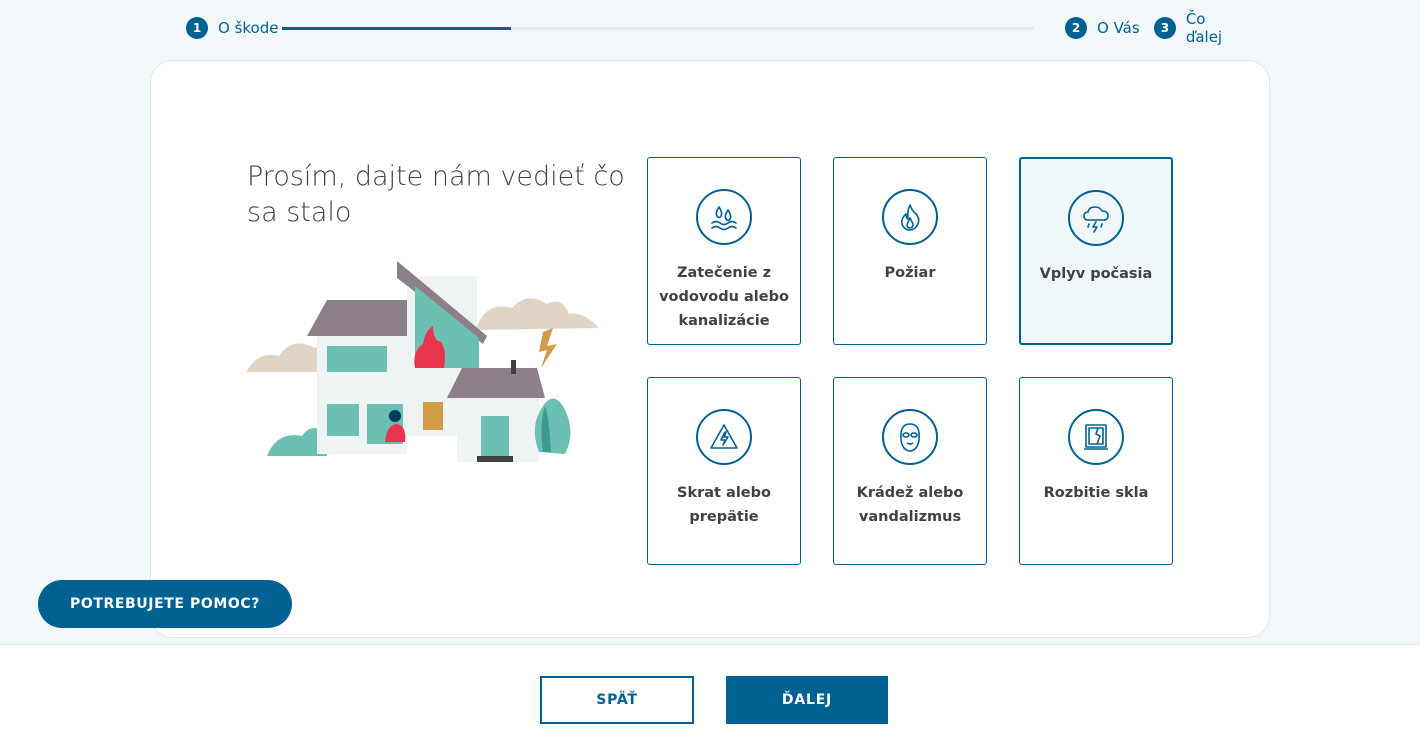  Describe the element at coordinates (910, 505) in the screenshot. I see `option-theft-label: Krádež alebo vandalizmus` at that location.